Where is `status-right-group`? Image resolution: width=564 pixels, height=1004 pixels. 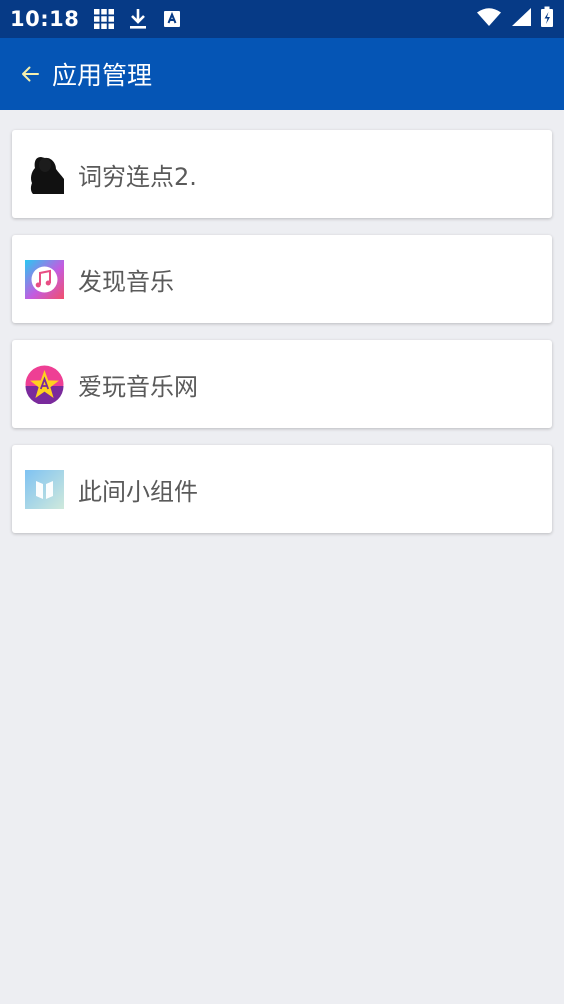
status-right-group is located at coordinates (515, 19).